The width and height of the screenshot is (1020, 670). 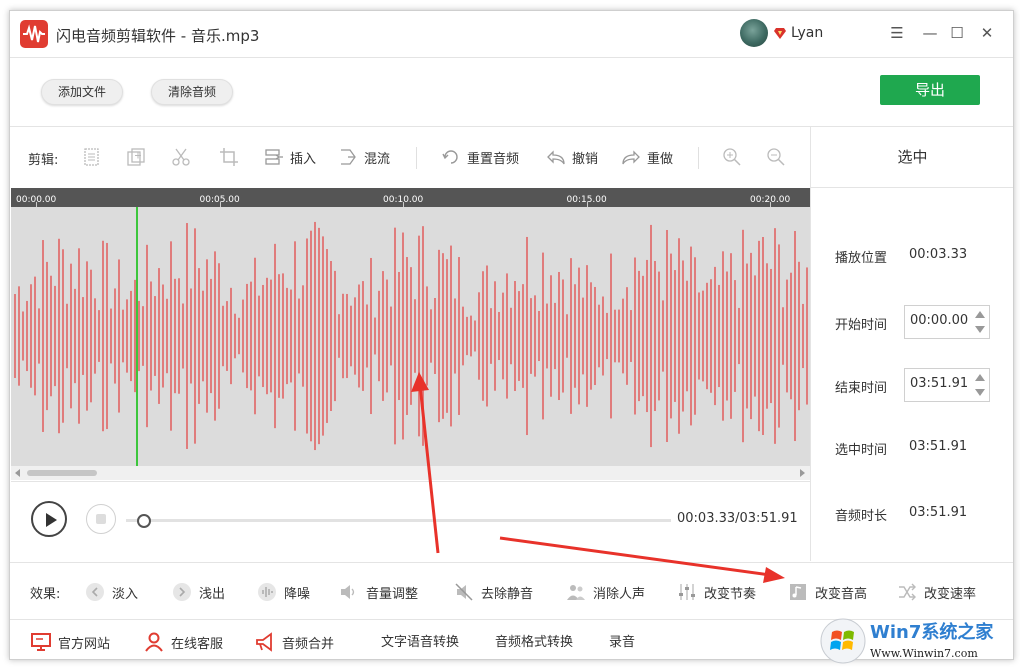 I want to click on progress-track, so click(x=398, y=520).